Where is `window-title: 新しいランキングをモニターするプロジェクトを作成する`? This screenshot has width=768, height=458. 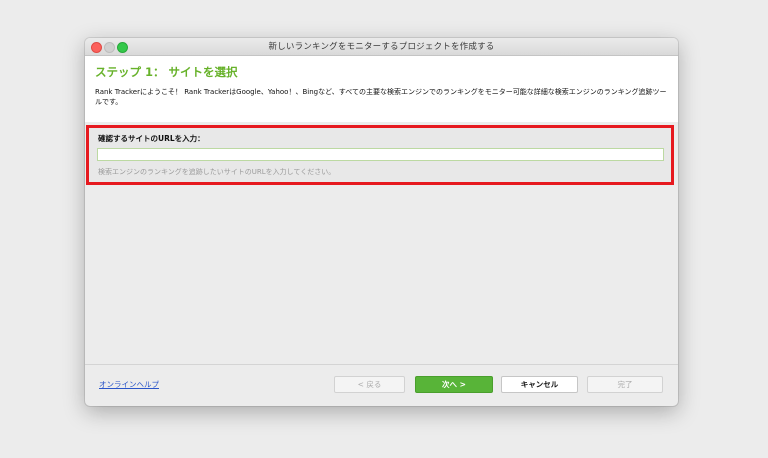 window-title: 新しいランキングをモニターするプロジェクトを作成する is located at coordinates (381, 47).